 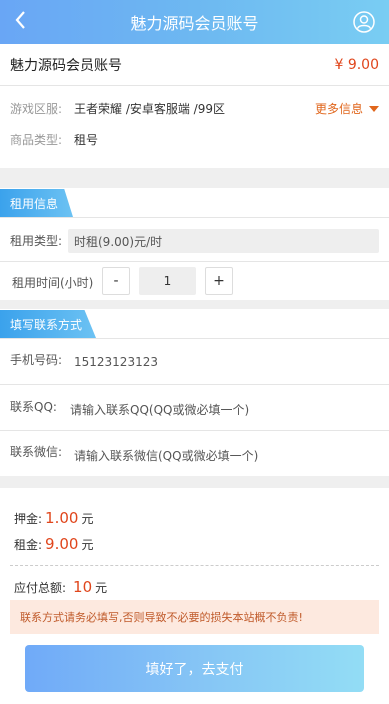 What do you see at coordinates (62, 518) in the screenshot?
I see `deposit-value: 1.00` at bounding box center [62, 518].